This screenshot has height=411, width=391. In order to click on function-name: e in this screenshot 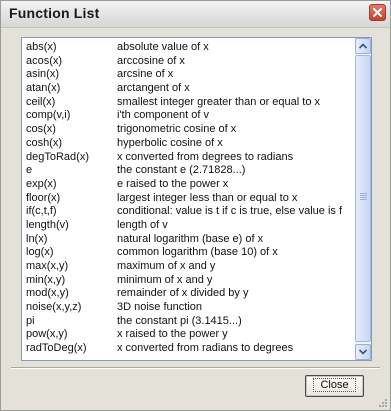, I will do `click(29, 170)`.